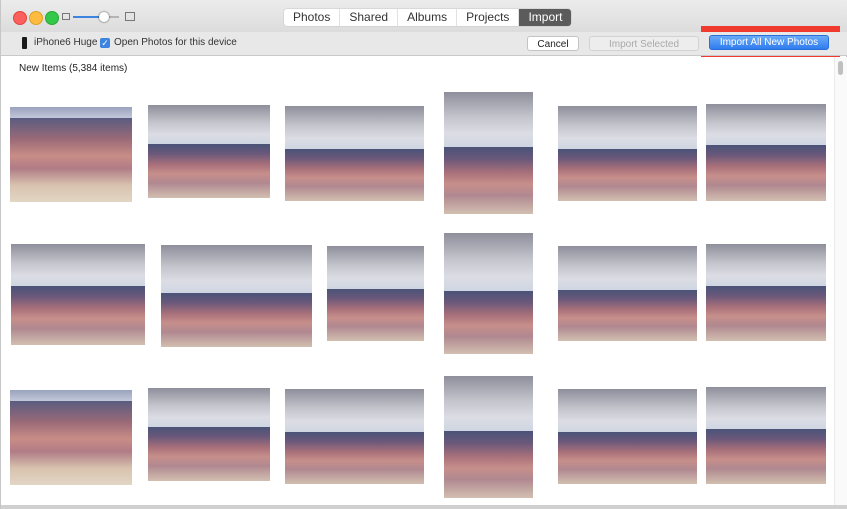 This screenshot has width=847, height=509. What do you see at coordinates (24, 43) in the screenshot?
I see `iphone-icon` at bounding box center [24, 43].